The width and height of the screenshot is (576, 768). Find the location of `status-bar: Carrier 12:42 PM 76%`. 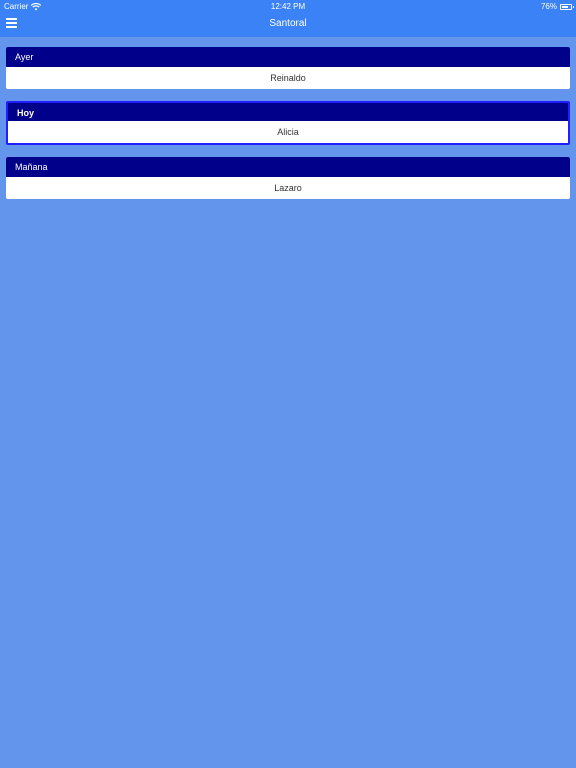

status-bar: Carrier 12:42 PM 76% is located at coordinates (288, 6).